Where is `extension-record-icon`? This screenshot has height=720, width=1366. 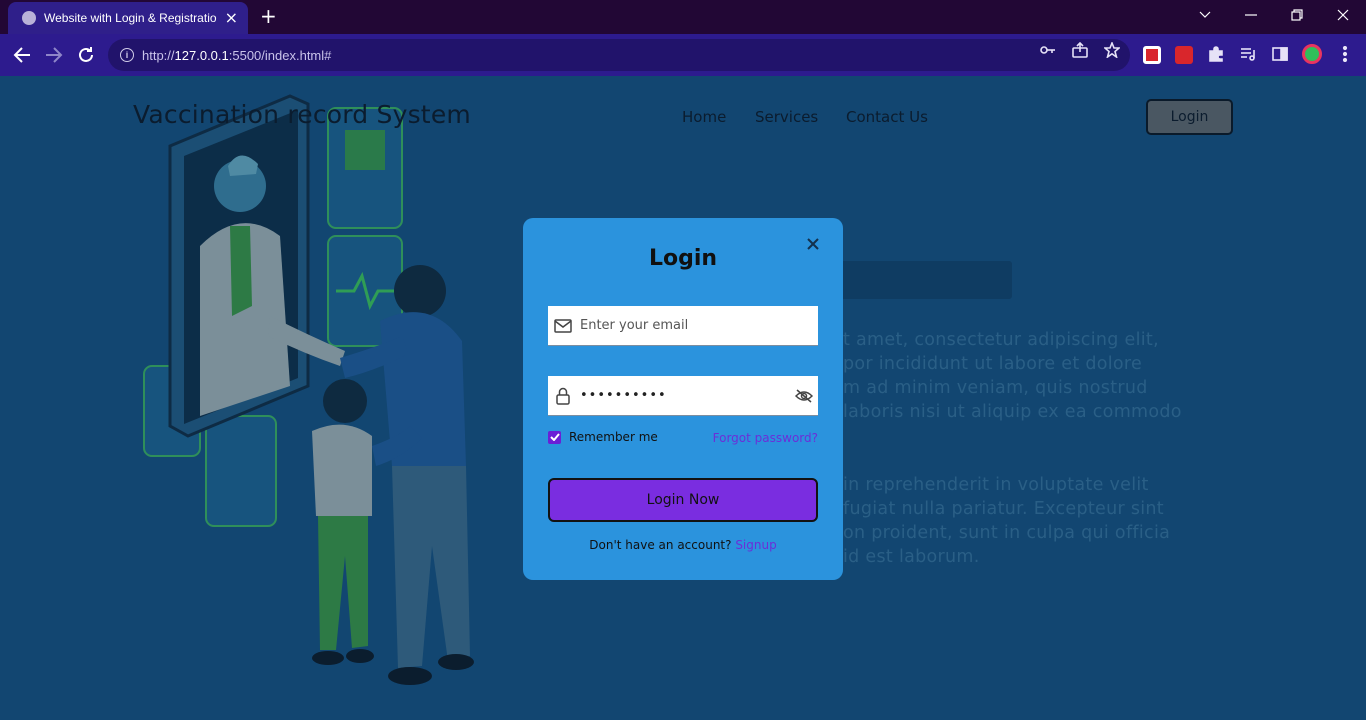 extension-record-icon is located at coordinates (1152, 55).